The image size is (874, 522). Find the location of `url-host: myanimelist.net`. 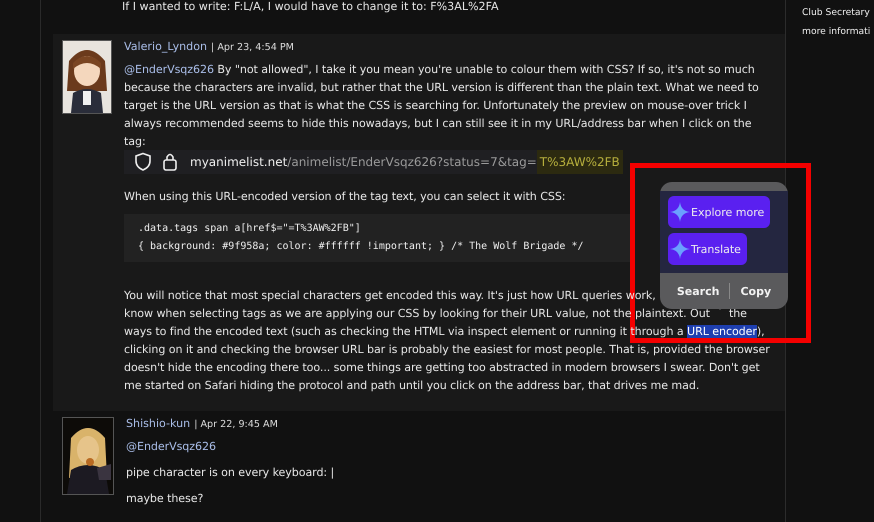

url-host: myanimelist.net is located at coordinates (239, 162).